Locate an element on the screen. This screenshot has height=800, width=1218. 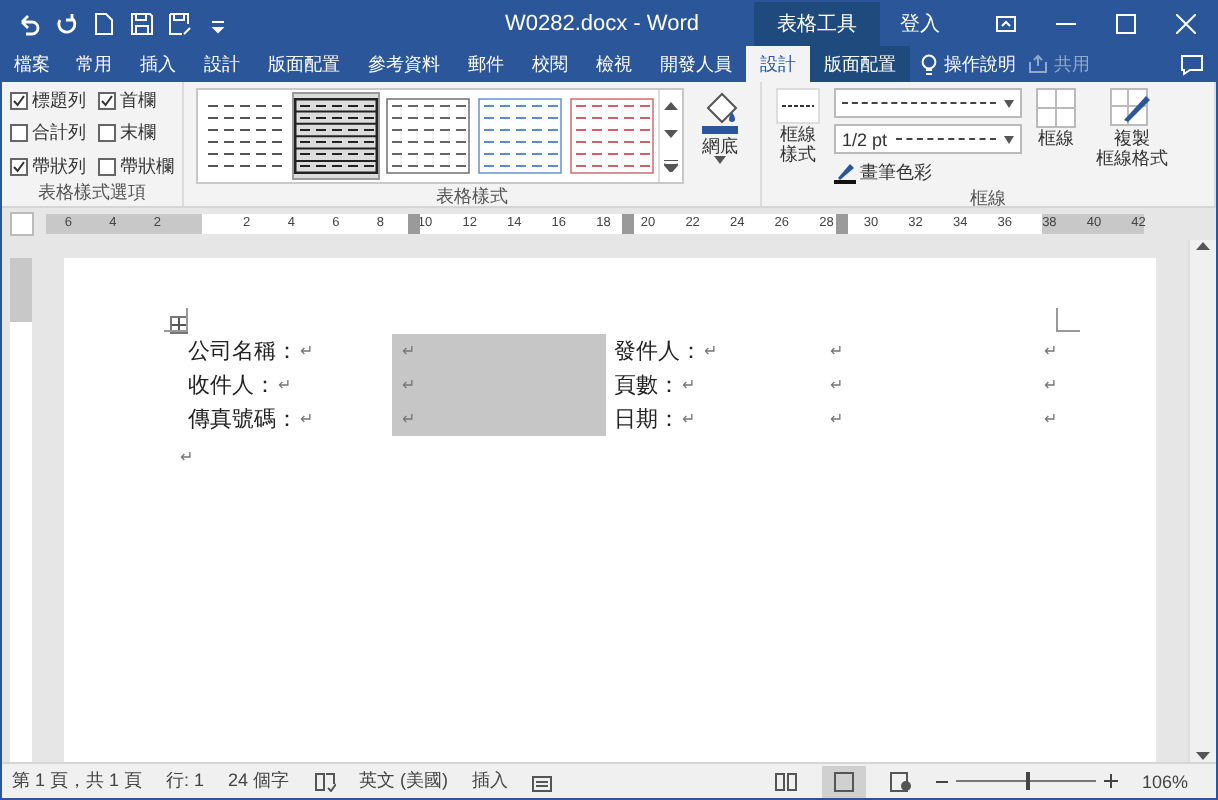
table-cell-text: 傳真號碼：↵ is located at coordinates (251, 421).